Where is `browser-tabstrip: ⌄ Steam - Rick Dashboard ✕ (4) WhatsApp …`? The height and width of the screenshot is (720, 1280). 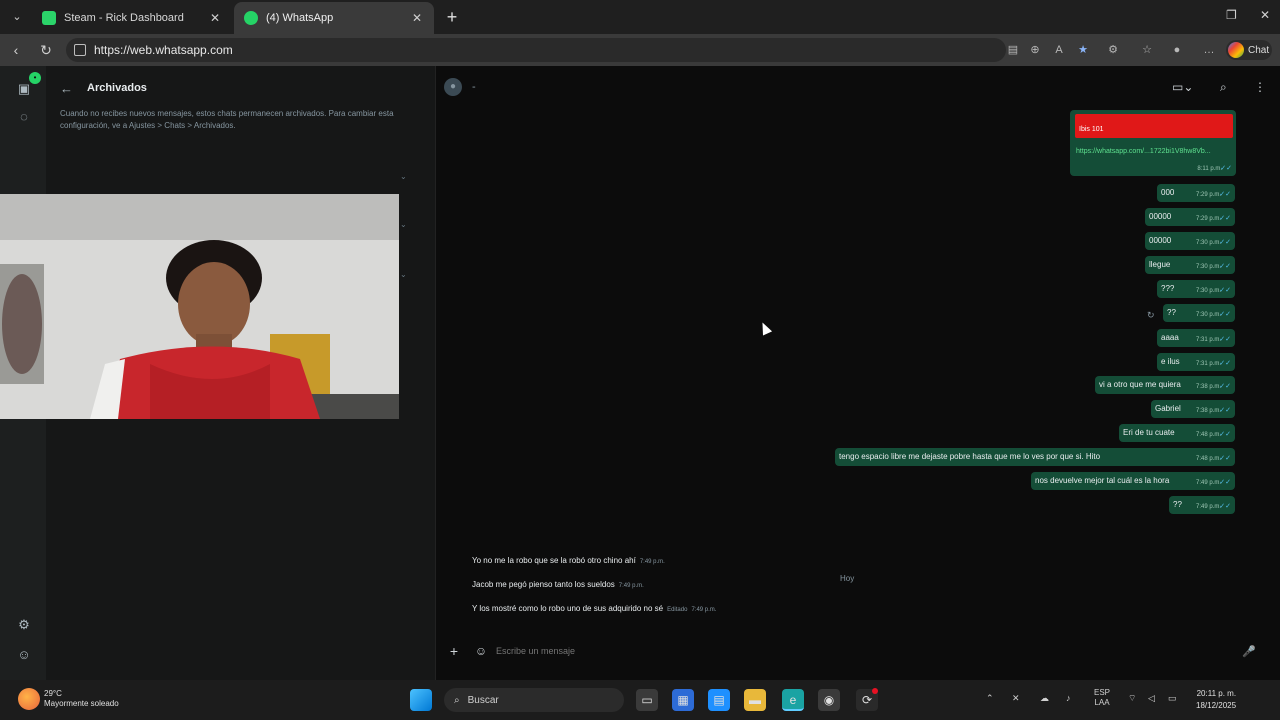 browser-tabstrip: ⌄ Steam - Rick Dashboard ✕ (4) WhatsApp … is located at coordinates (640, 17).